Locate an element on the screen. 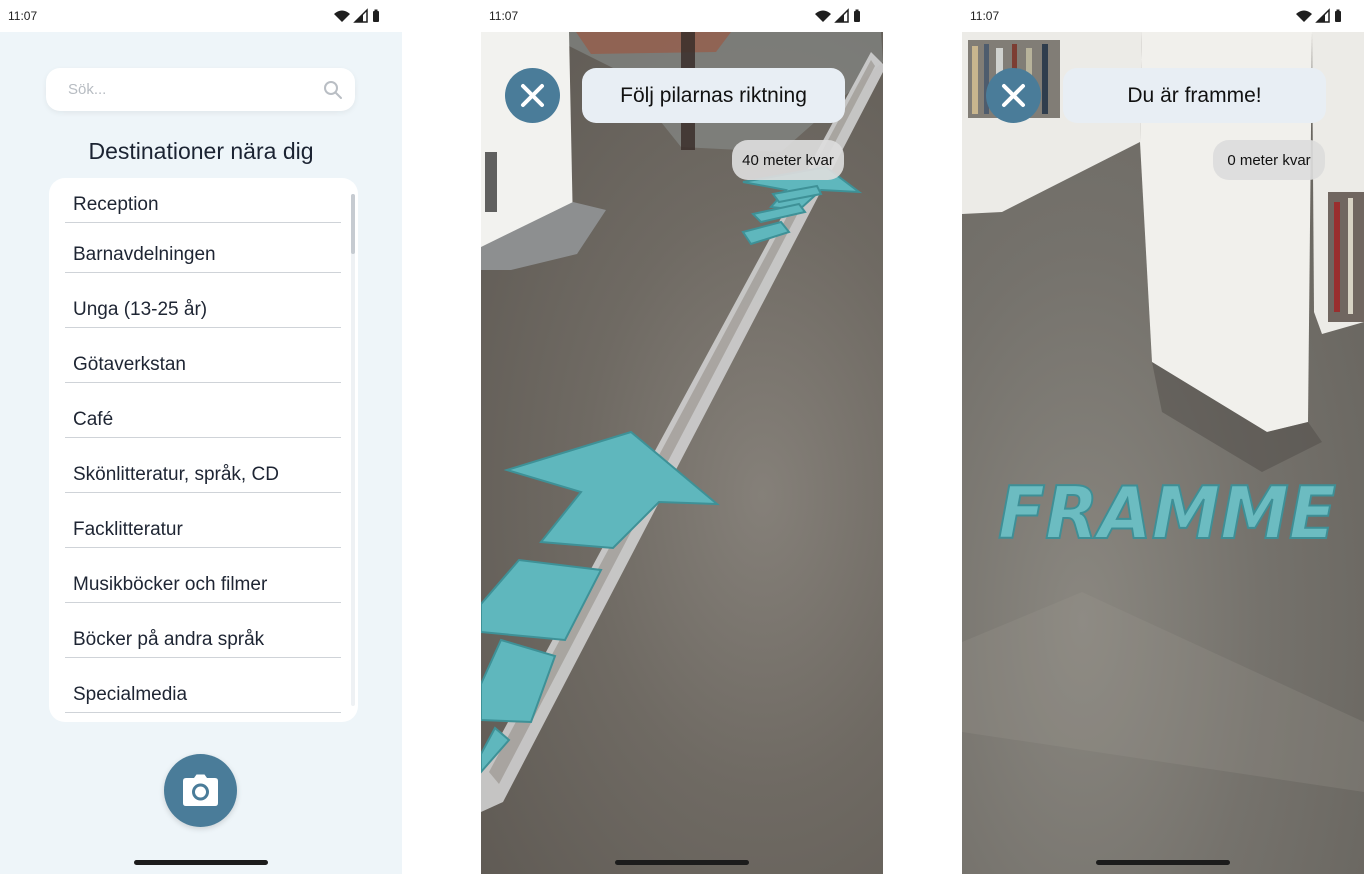 The image size is (1364, 874). section-title: Destinationer nära dig is located at coordinates (201, 151).